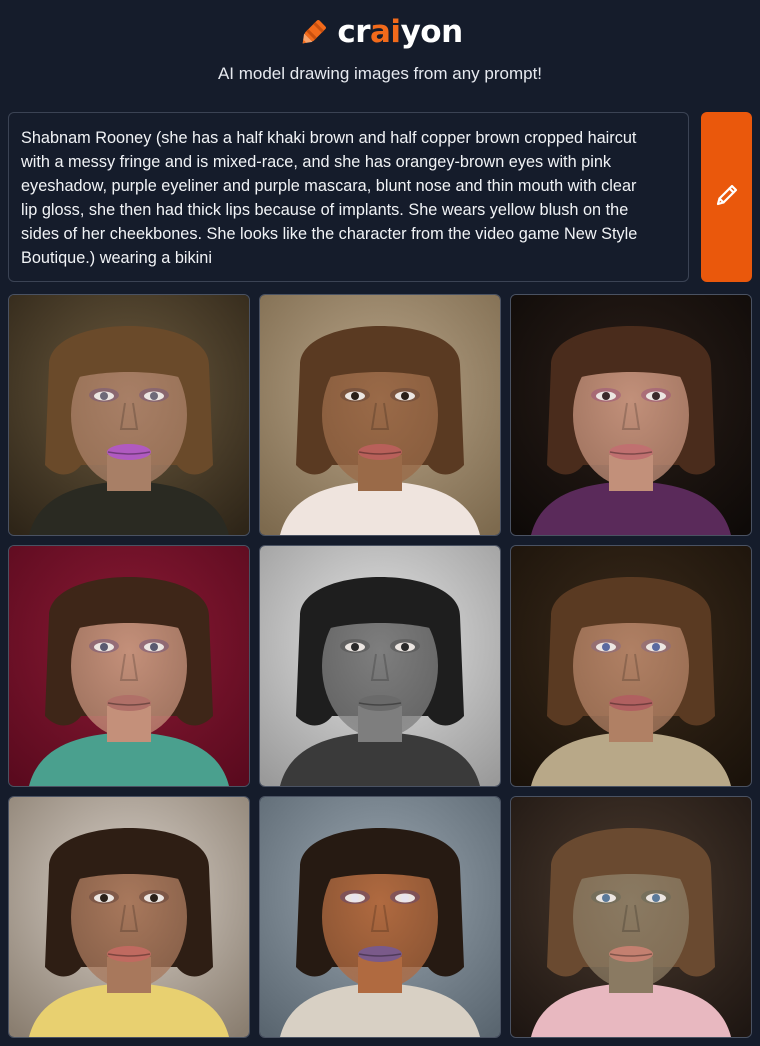 The height and width of the screenshot is (1046, 760). I want to click on brand-name: craiyon, so click(400, 31).